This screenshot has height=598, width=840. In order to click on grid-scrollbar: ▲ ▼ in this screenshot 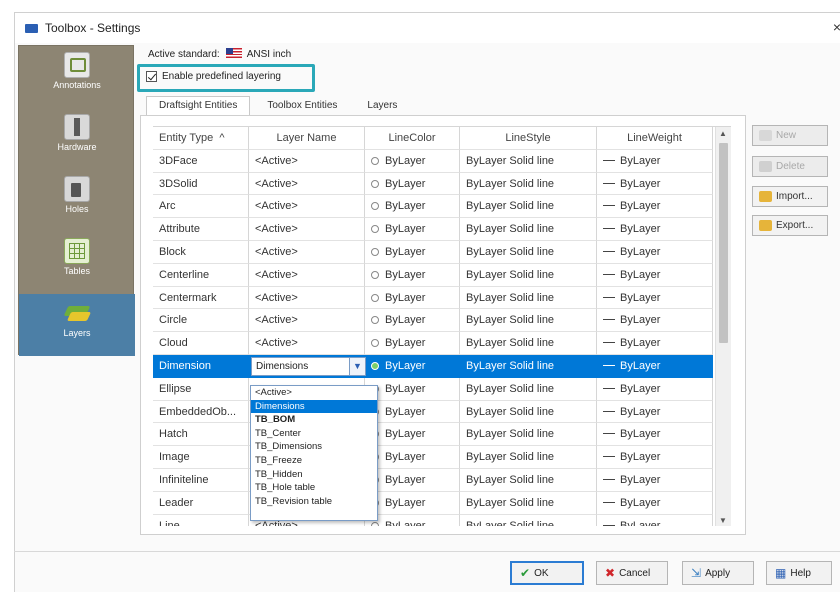, I will do `click(723, 326)`.